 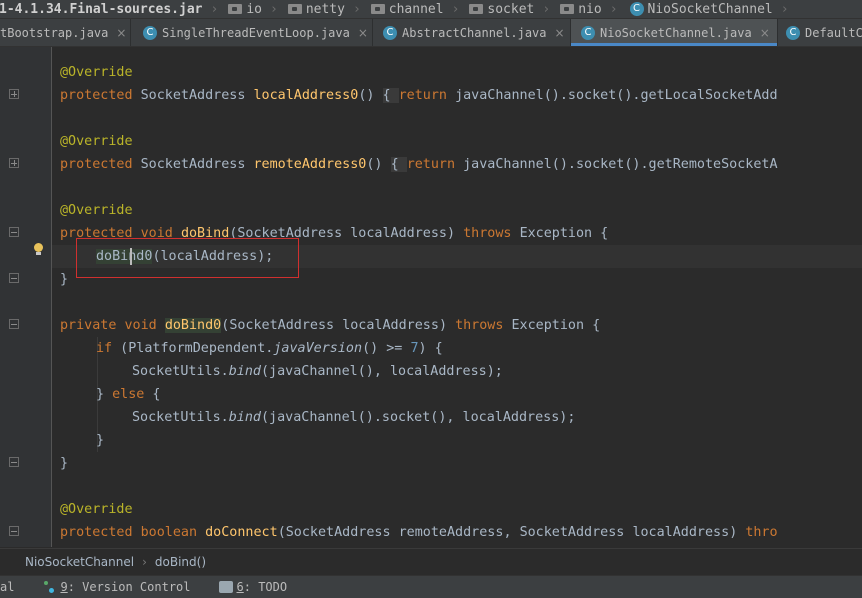 What do you see at coordinates (316, 9) in the screenshot?
I see `breadcrumb-package-netty: netty` at bounding box center [316, 9].